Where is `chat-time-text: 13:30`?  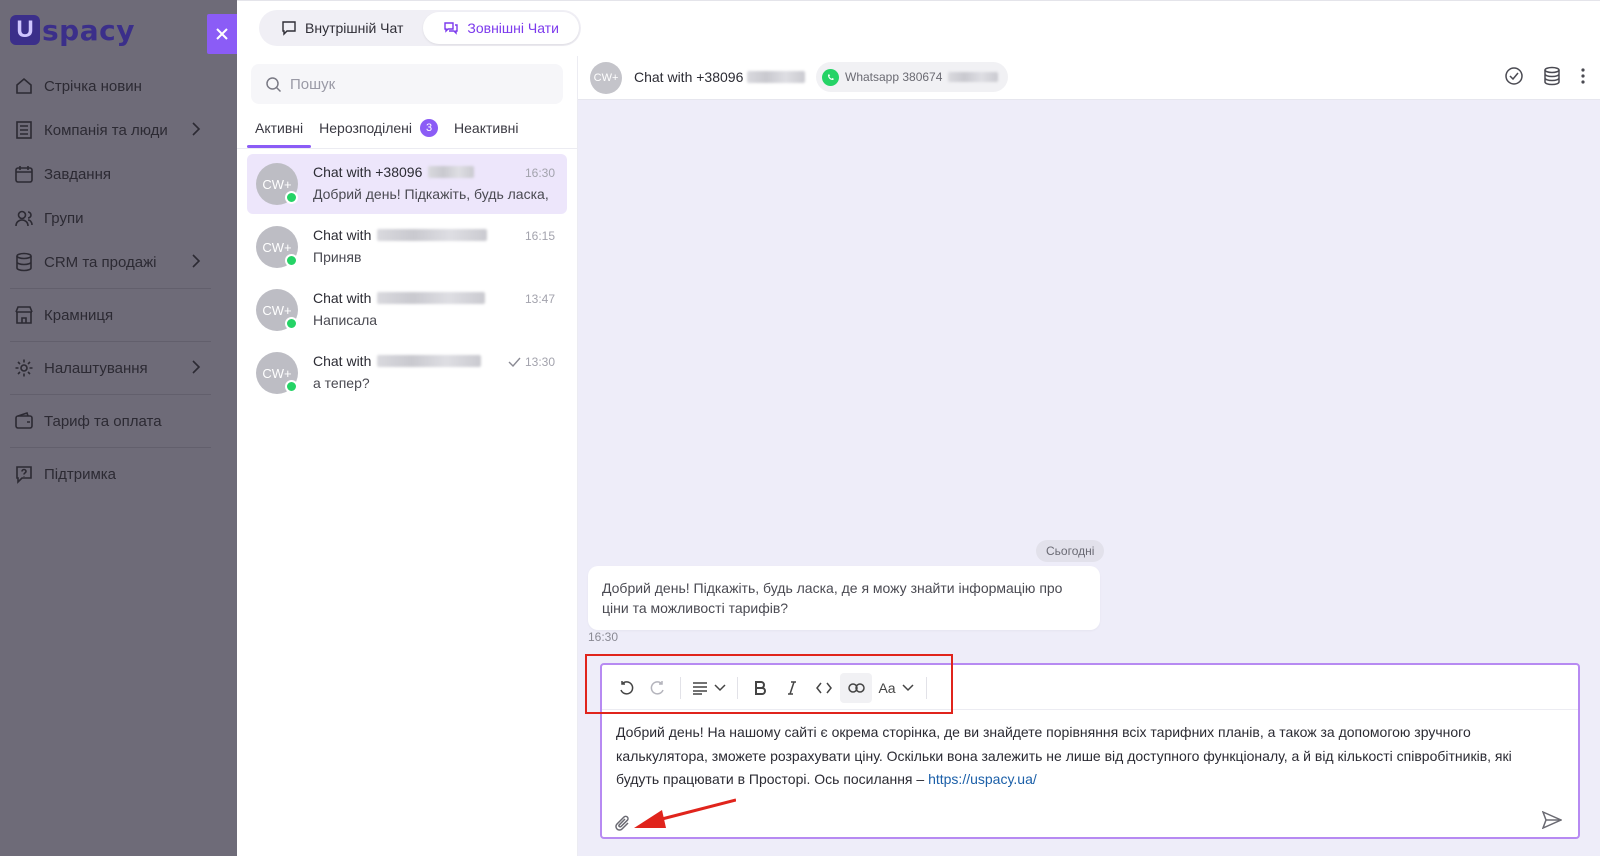 chat-time-text: 13:30 is located at coordinates (539, 362).